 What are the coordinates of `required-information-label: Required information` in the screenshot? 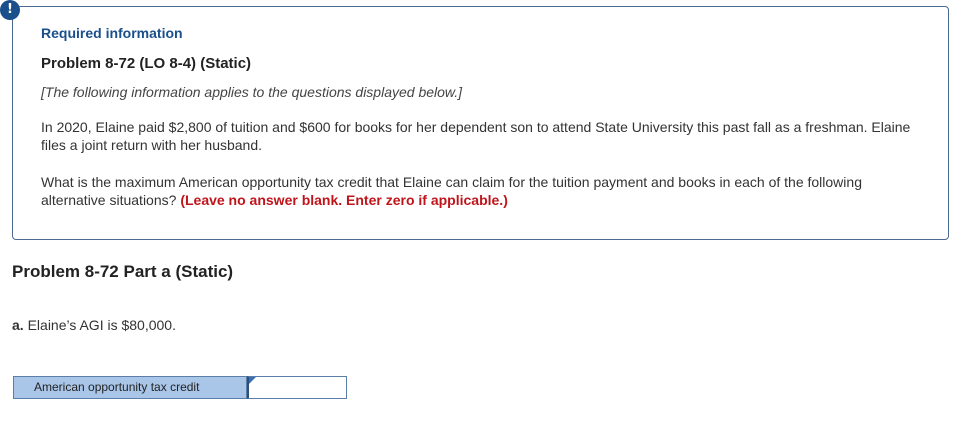 It's located at (112, 33).